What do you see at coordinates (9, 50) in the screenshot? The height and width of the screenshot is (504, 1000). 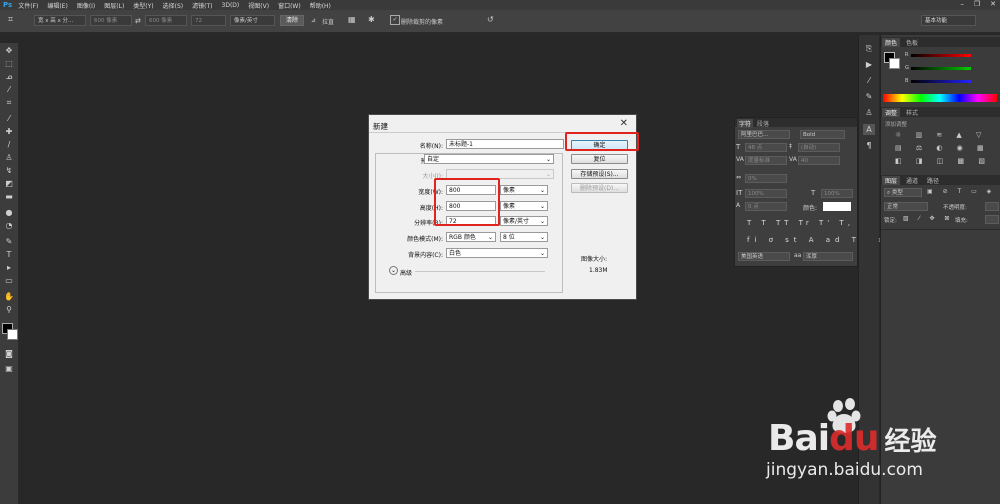 I see `move-tool-icon: ✥` at bounding box center [9, 50].